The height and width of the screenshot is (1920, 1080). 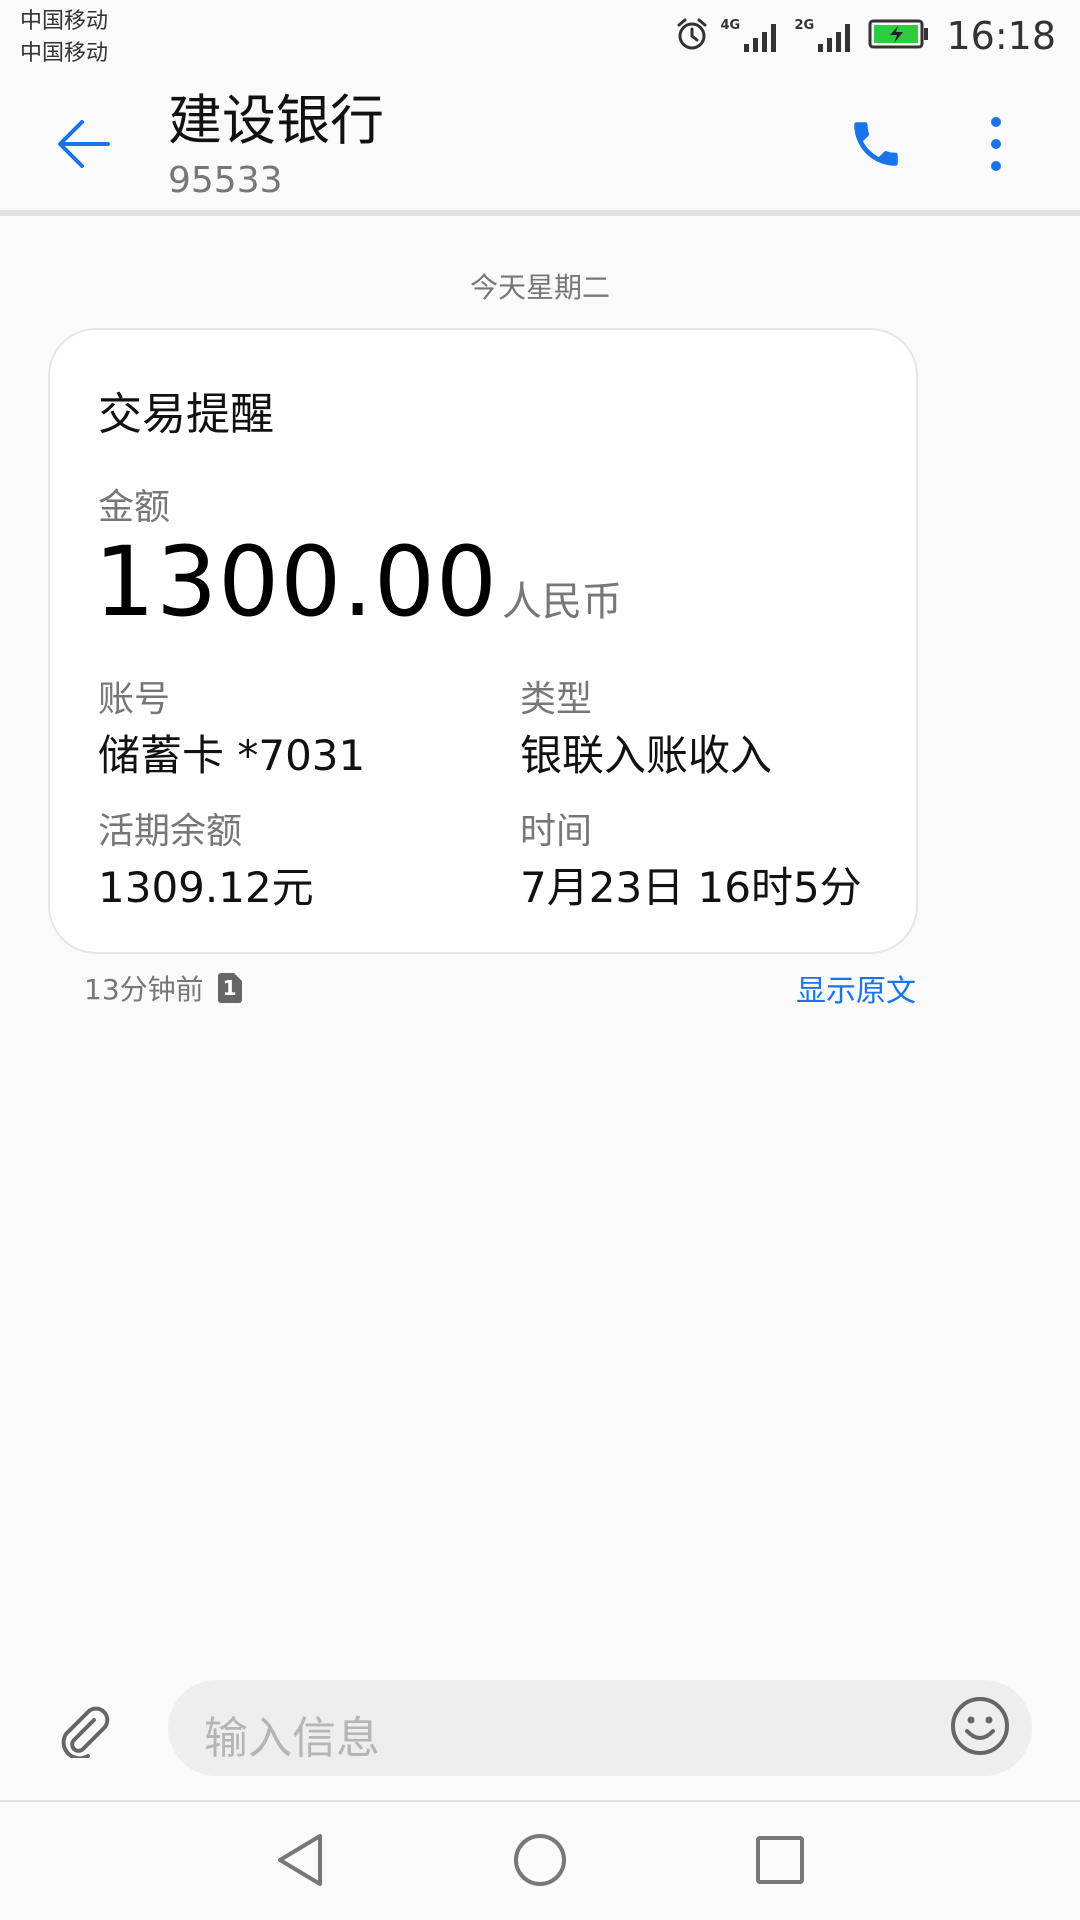 I want to click on more-options-button, so click(x=996, y=146).